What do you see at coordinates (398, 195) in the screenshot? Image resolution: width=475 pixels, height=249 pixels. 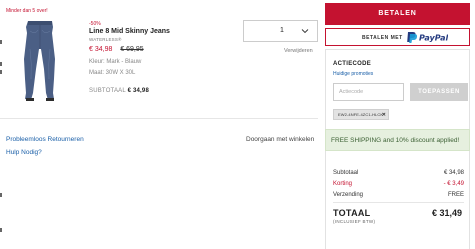 I see `summary-shipping-row: Verzending FREE` at bounding box center [398, 195].